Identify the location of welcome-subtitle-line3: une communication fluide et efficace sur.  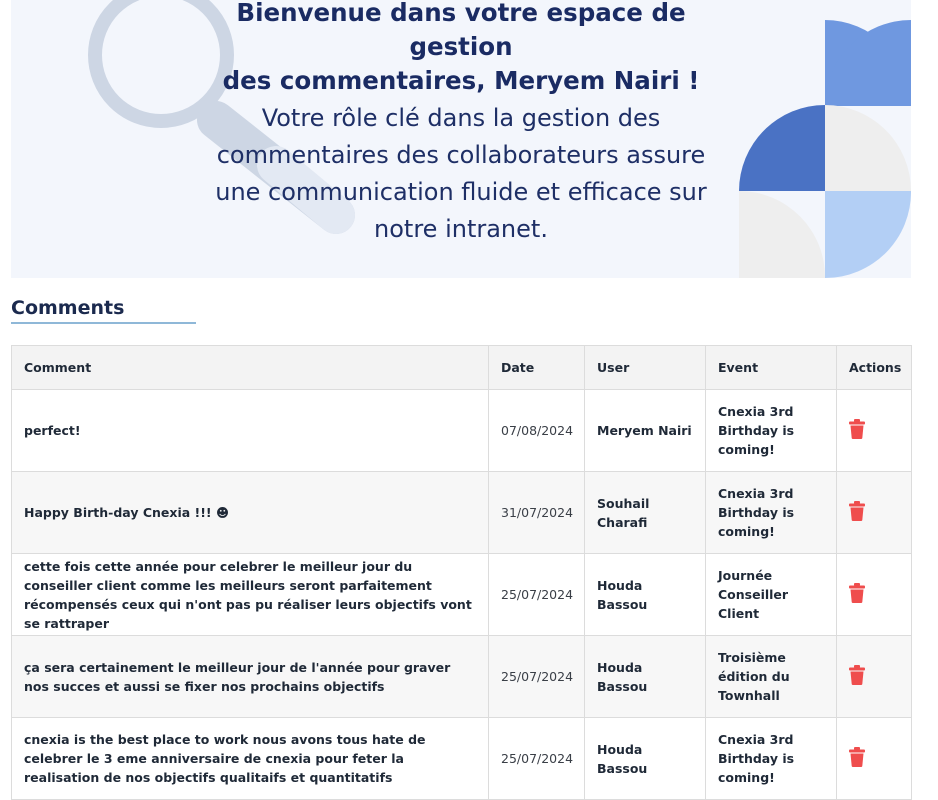
(461, 192).